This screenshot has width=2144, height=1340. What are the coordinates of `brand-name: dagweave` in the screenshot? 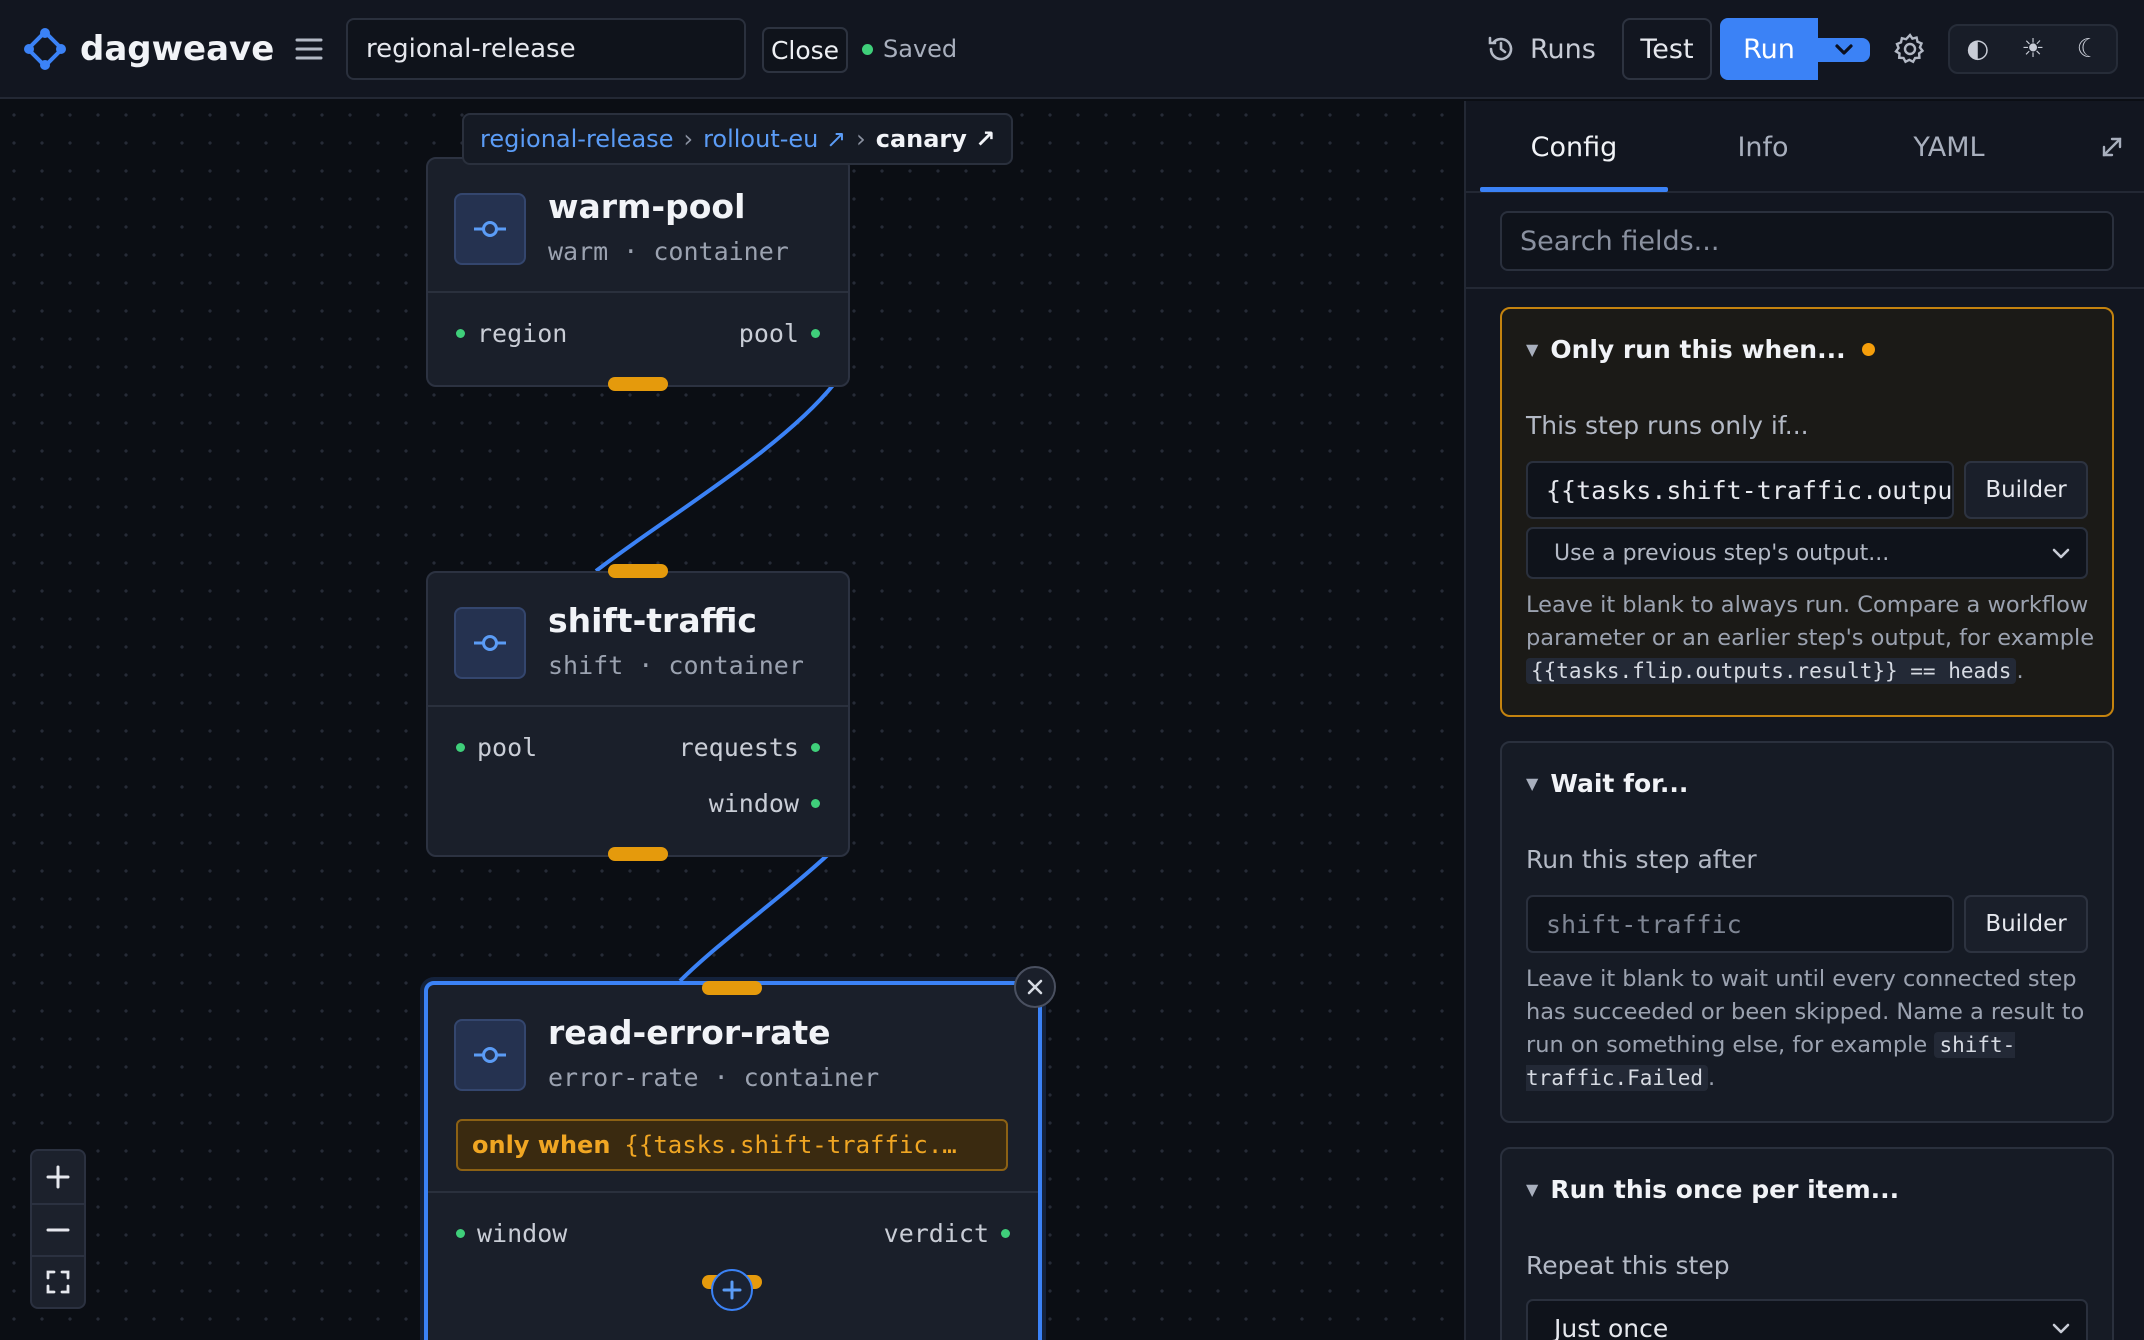 It's located at (177, 49).